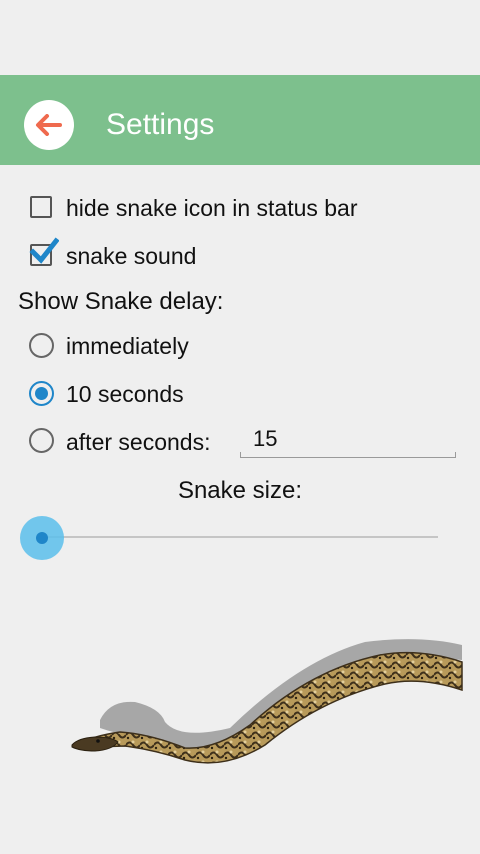 This screenshot has width=480, height=854. What do you see at coordinates (125, 394) in the screenshot?
I see `radio-10-seconds-label: 10 seconds` at bounding box center [125, 394].